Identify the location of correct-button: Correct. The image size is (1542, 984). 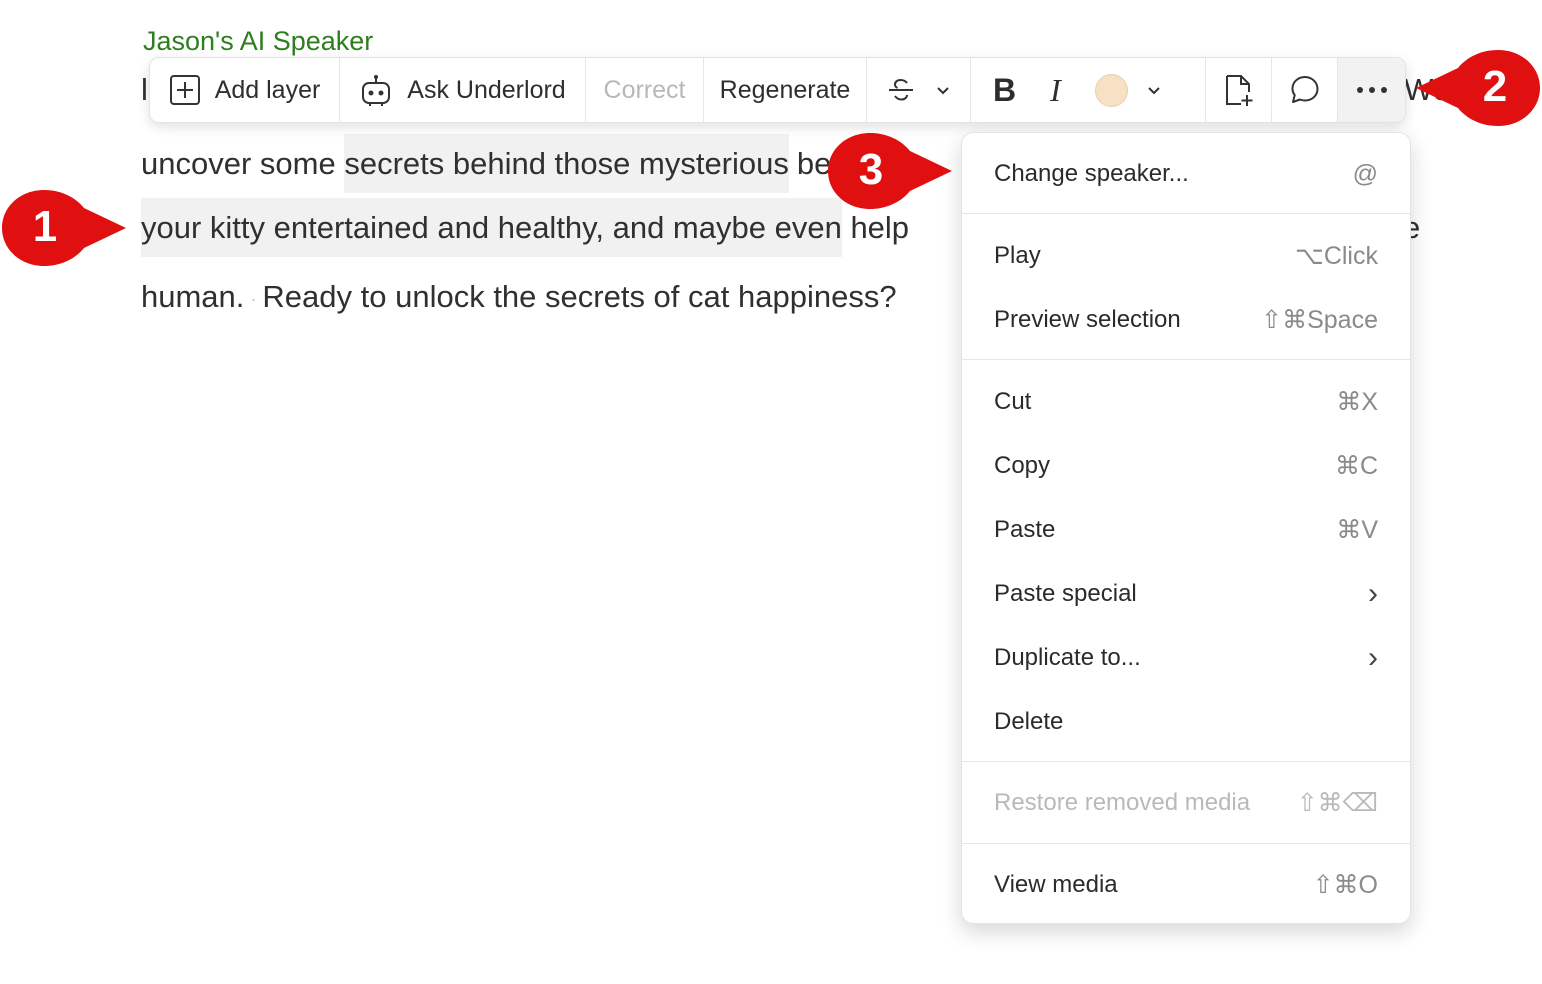
(645, 90).